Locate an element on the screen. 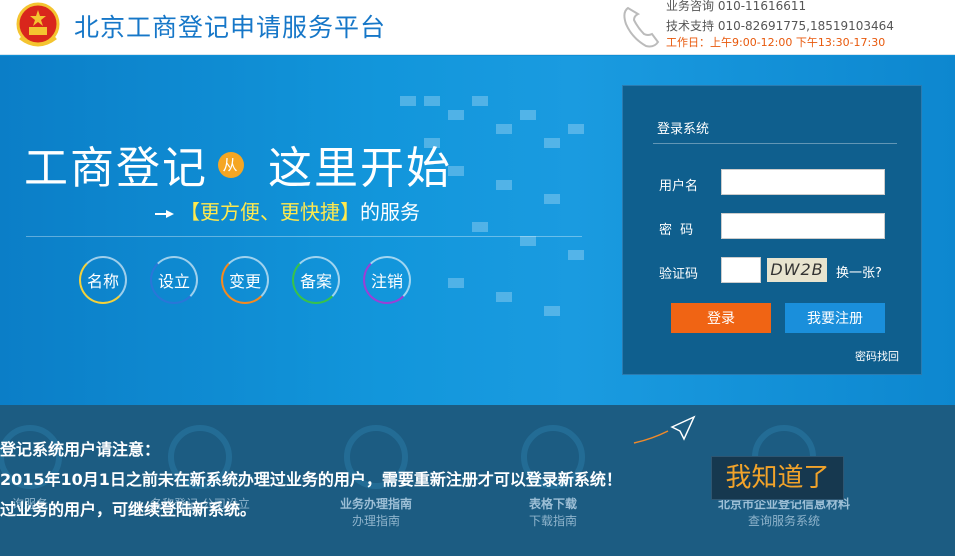 The image size is (955, 556). forgot-password-link: 密码找回 is located at coordinates (877, 356).